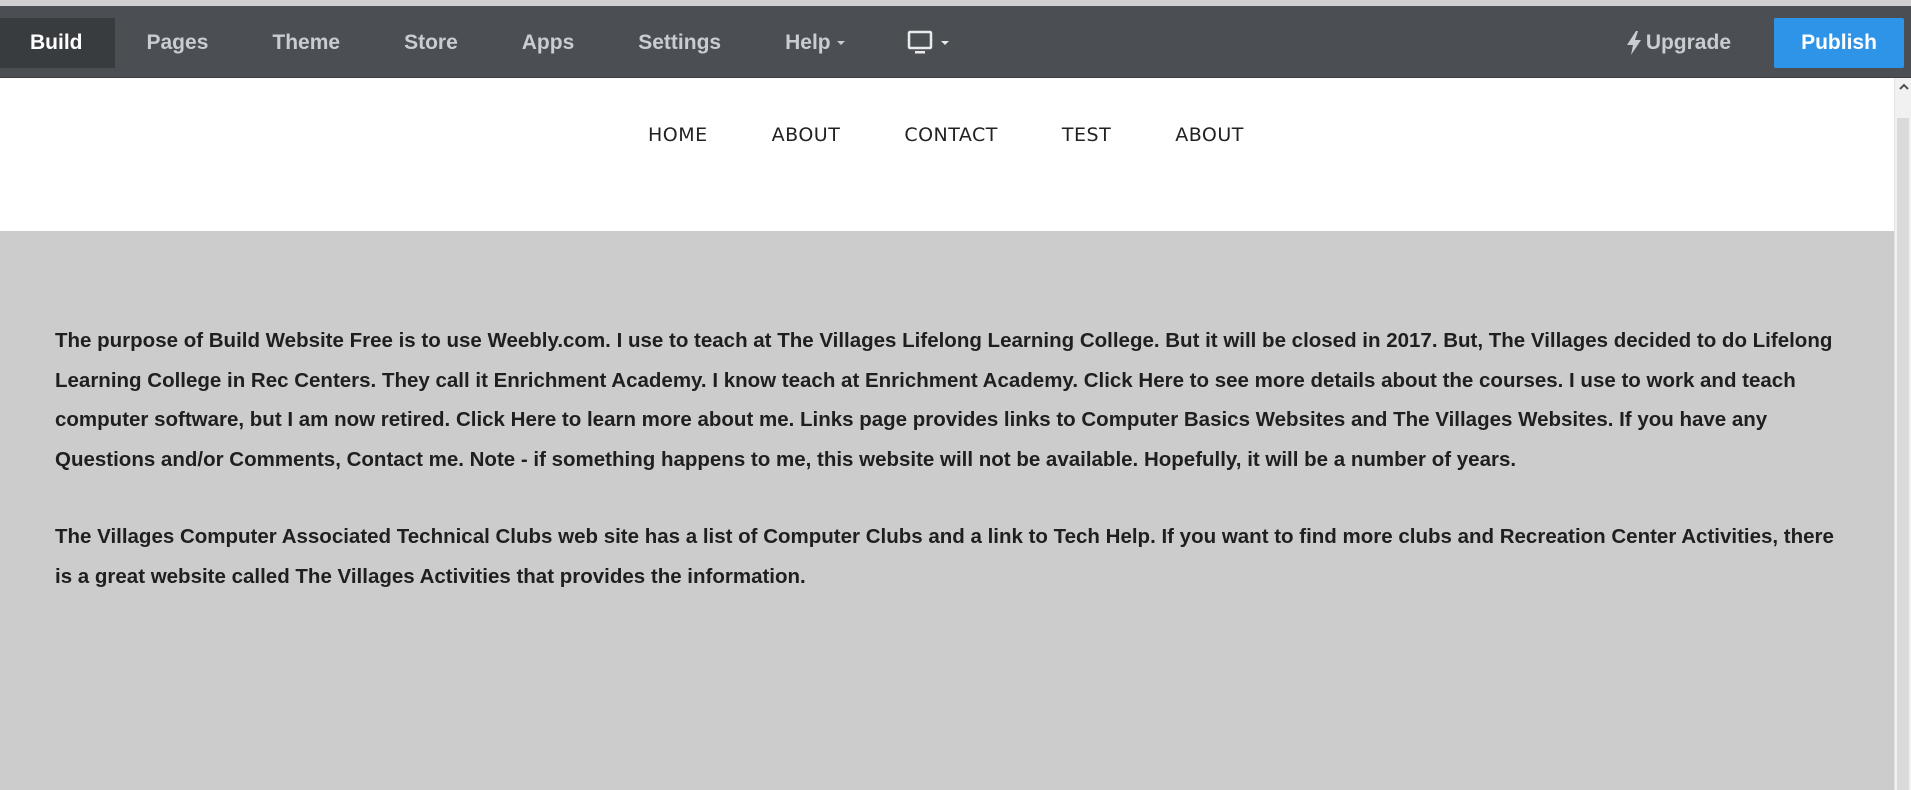  What do you see at coordinates (1086, 135) in the screenshot?
I see `nav-link-test: TEST` at bounding box center [1086, 135].